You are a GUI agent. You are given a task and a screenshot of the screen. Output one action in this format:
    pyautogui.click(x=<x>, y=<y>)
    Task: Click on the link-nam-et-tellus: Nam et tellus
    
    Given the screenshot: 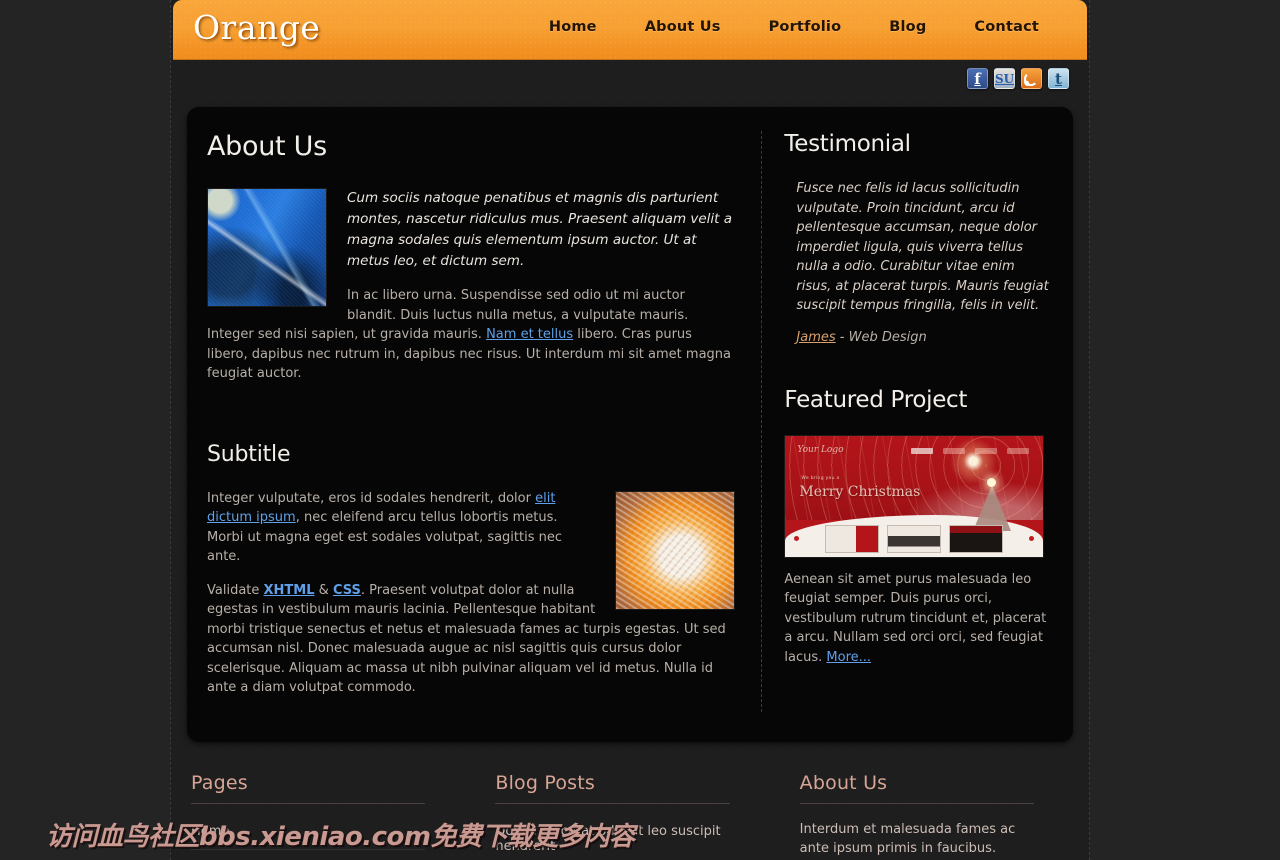 What is the action you would take?
    pyautogui.click(x=529, y=334)
    